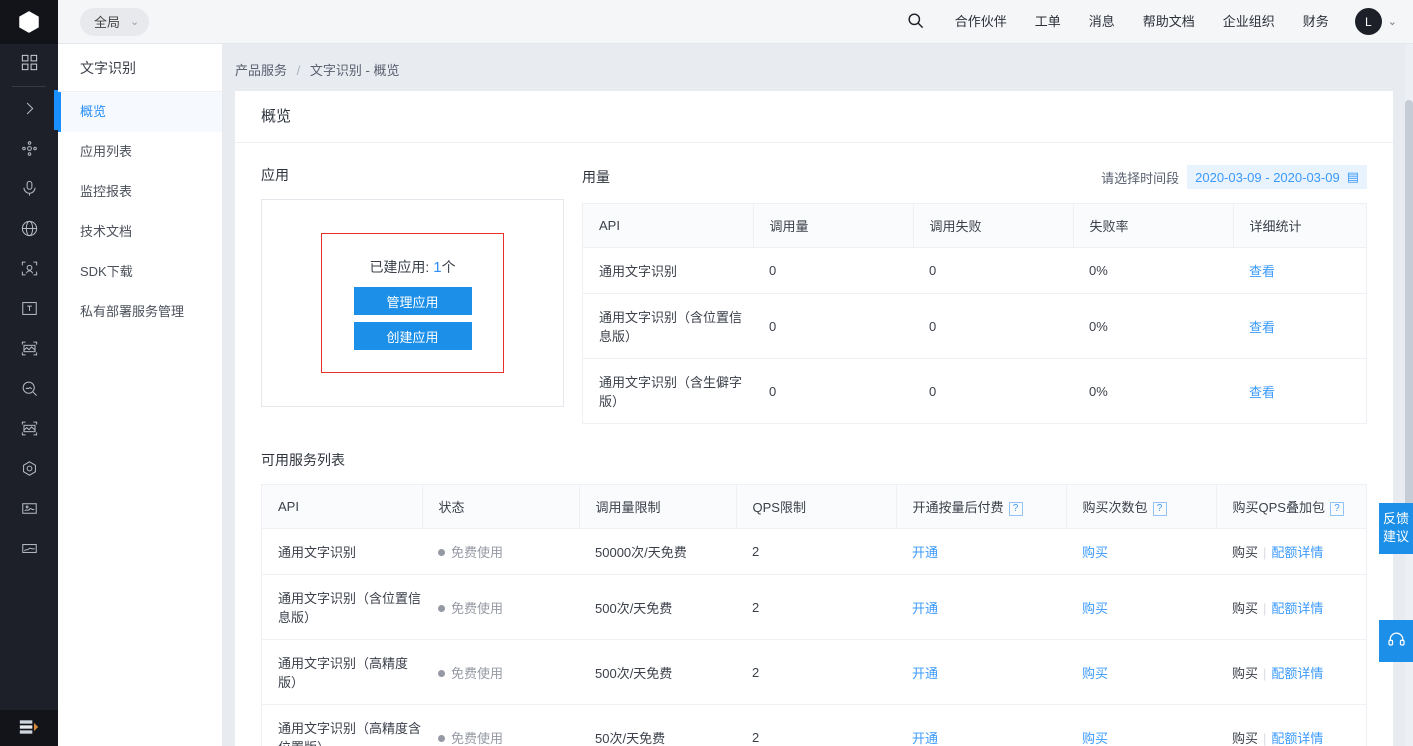 Image resolution: width=1413 pixels, height=746 pixels. I want to click on nav-link-enterprise-org: 企业组织, so click(1249, 22).